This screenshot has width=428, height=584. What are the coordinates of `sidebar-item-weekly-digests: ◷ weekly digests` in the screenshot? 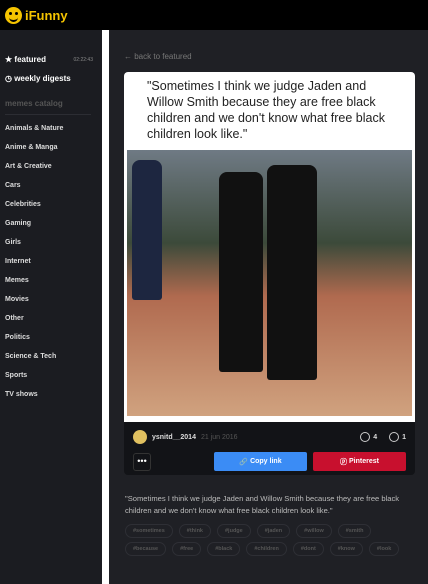 It's located at (51, 78).